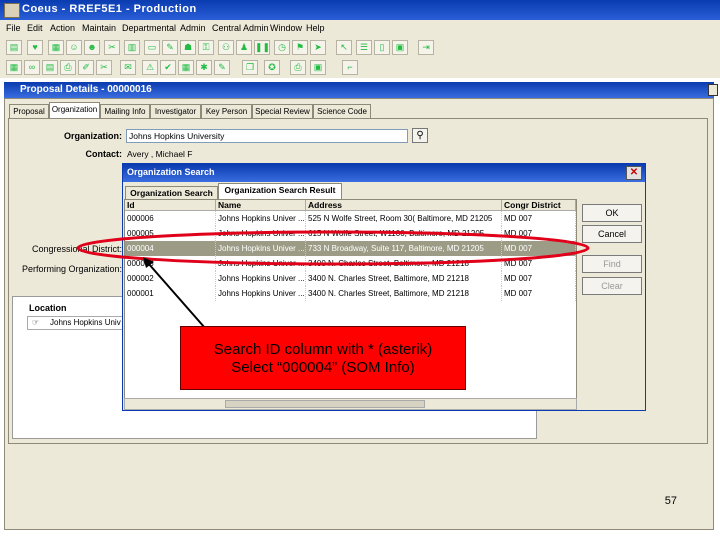 Image resolution: width=720 pixels, height=540 pixels. I want to click on annotation-overlay, so click(333, 279).